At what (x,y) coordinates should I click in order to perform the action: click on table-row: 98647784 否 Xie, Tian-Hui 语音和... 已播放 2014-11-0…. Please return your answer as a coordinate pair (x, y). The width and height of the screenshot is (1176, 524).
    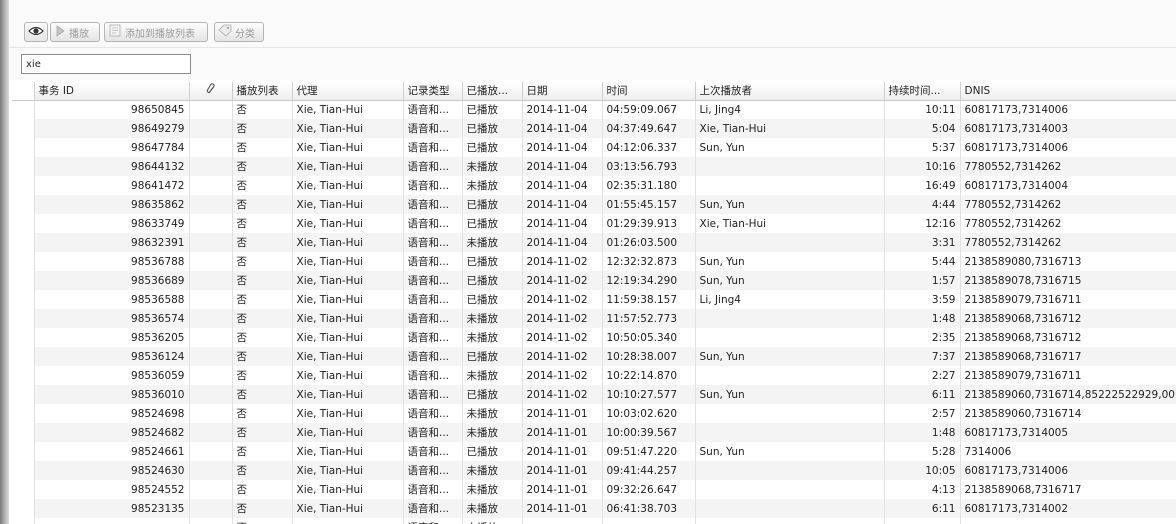
    Looking at the image, I should click on (594, 147).